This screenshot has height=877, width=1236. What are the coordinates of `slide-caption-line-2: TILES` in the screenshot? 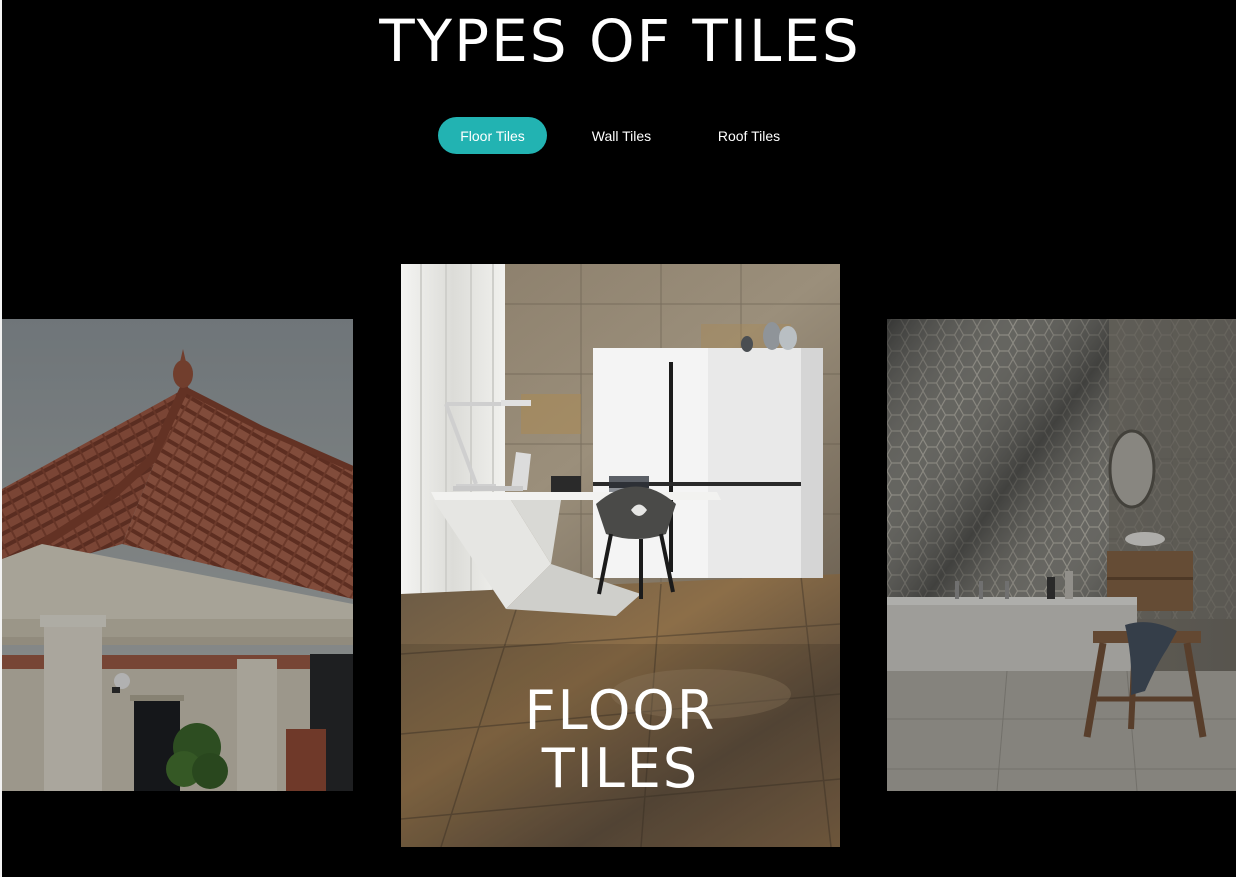 It's located at (620, 768).